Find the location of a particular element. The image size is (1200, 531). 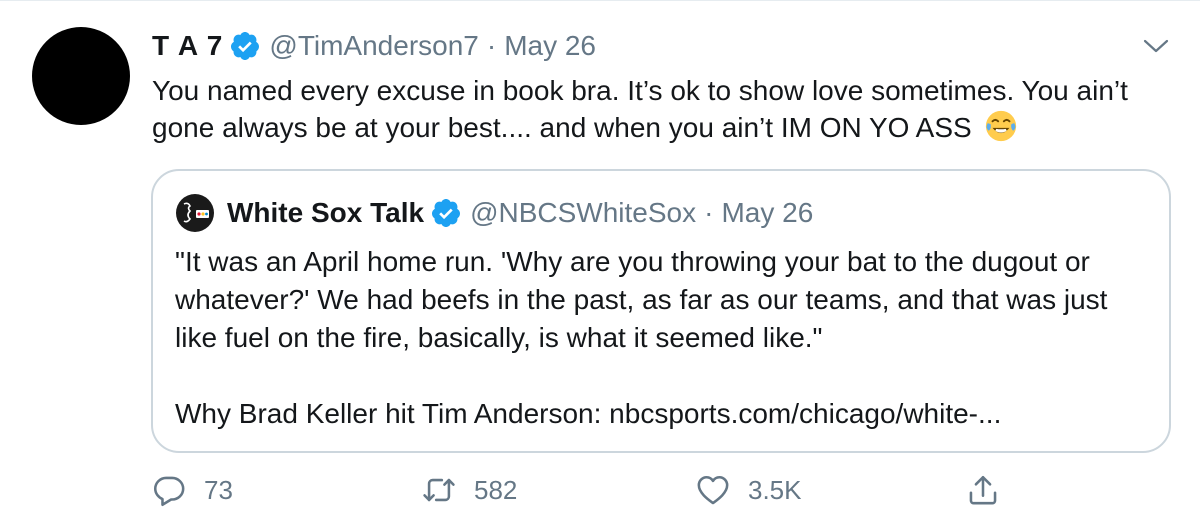

tweet-actions: 73 582 3.5K is located at coordinates (662, 493).